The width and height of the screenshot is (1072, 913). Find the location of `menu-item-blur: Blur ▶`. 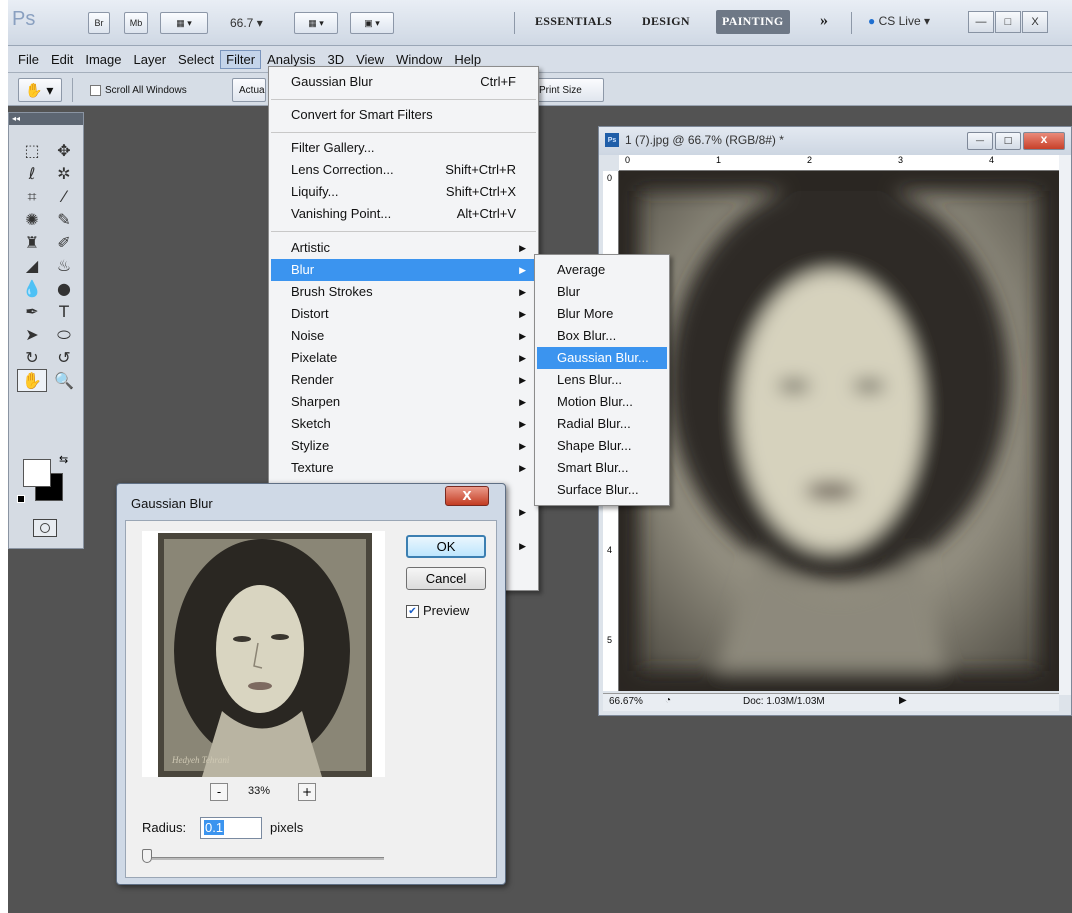

menu-item-blur: Blur ▶ is located at coordinates (403, 270).